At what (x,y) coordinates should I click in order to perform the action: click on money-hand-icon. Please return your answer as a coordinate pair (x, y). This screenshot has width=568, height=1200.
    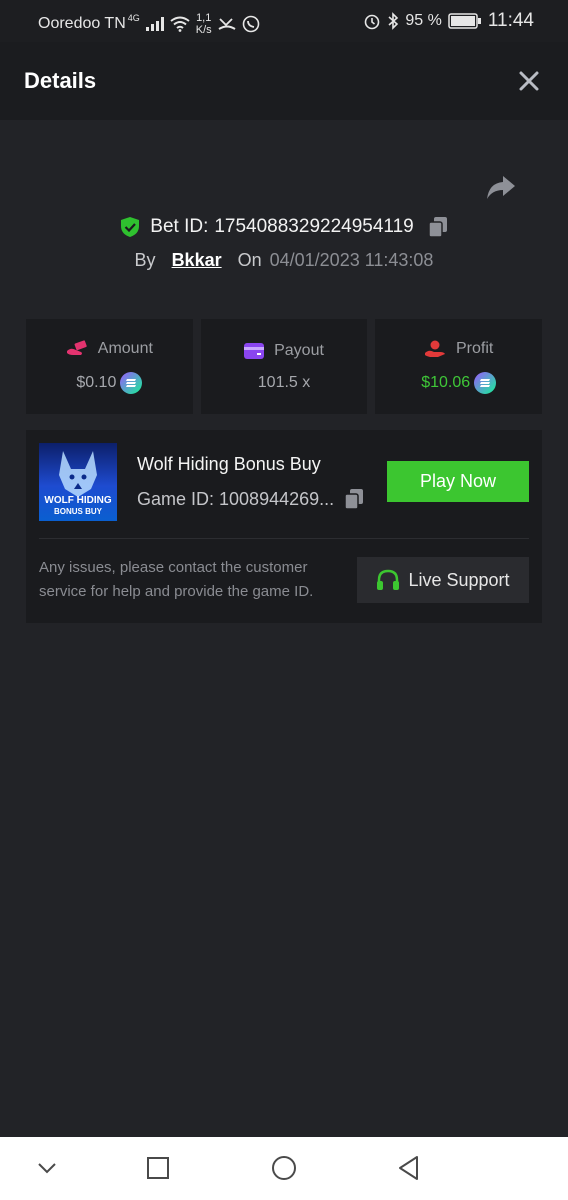
    Looking at the image, I should click on (76, 347).